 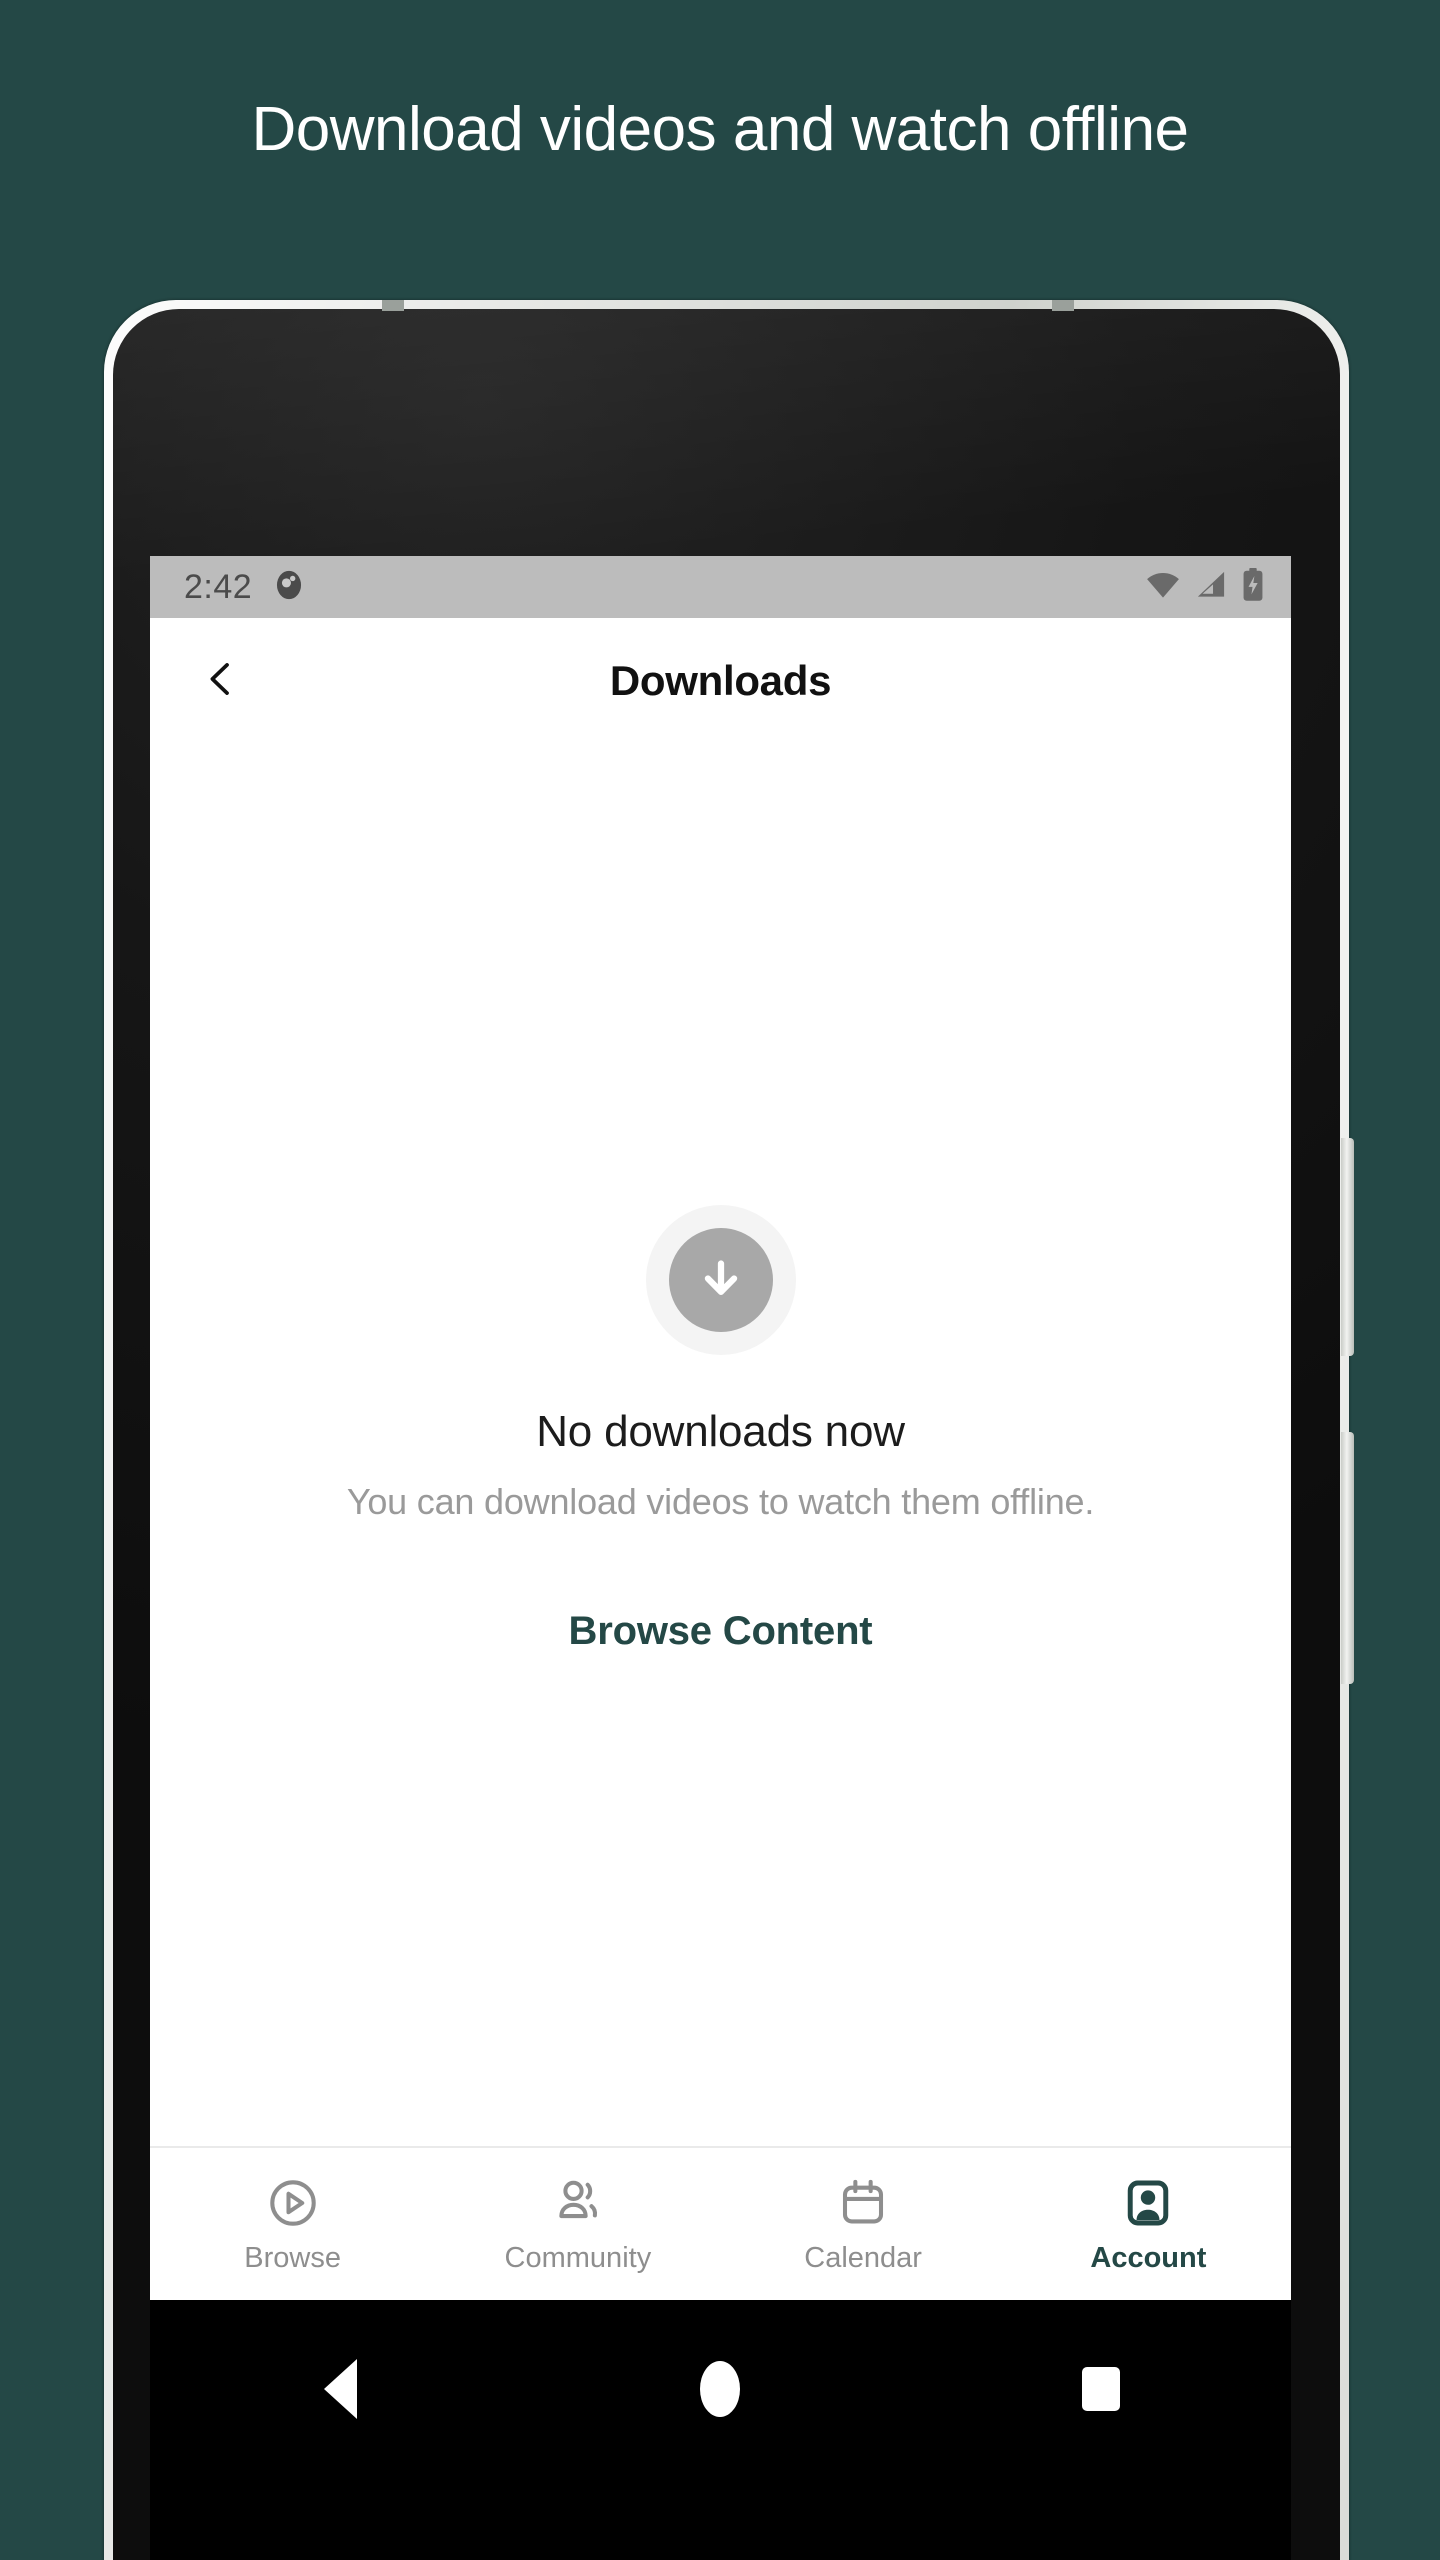 I want to click on people-icon, so click(x=578, y=2203).